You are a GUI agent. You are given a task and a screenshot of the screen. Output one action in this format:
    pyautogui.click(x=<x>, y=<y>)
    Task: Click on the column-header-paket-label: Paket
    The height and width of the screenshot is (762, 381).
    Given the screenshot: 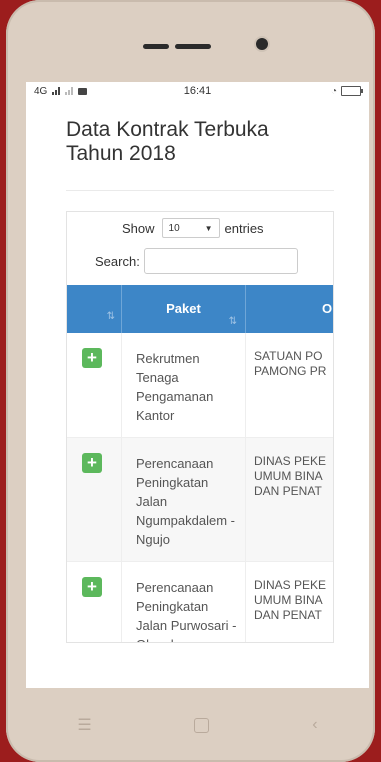 What is the action you would take?
    pyautogui.click(x=183, y=308)
    